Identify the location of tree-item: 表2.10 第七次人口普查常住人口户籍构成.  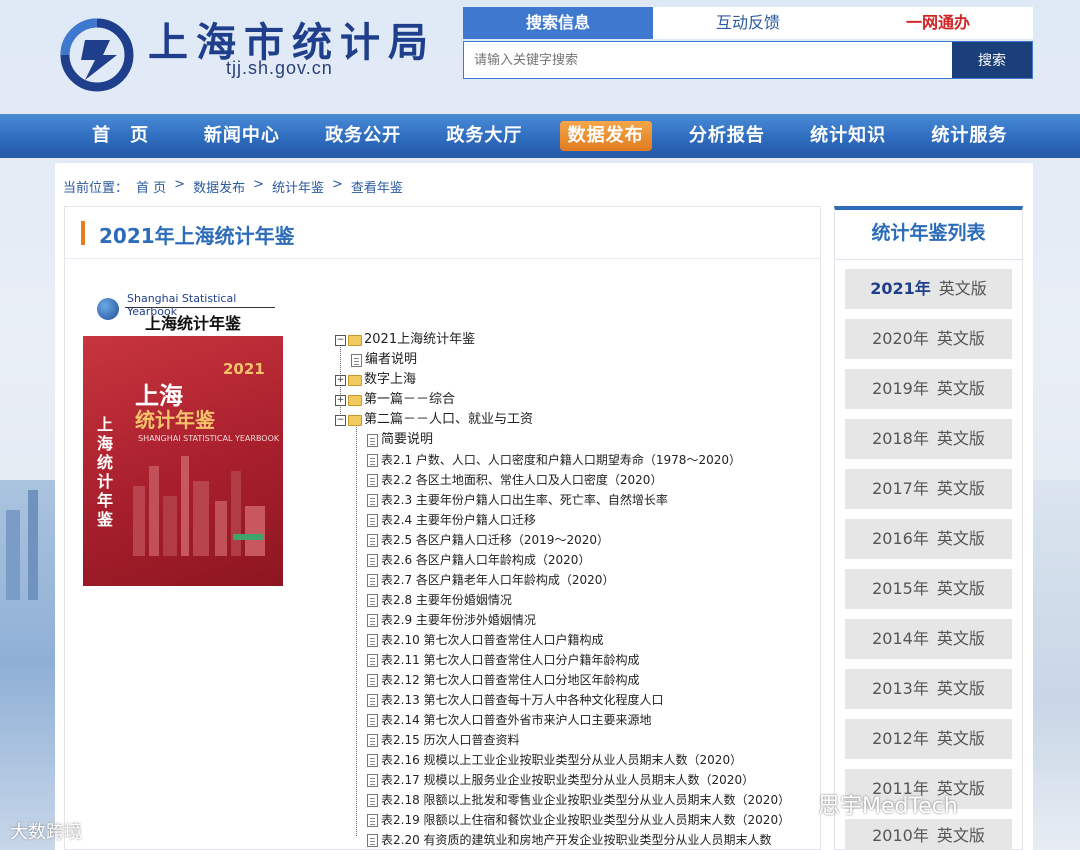
(485, 640).